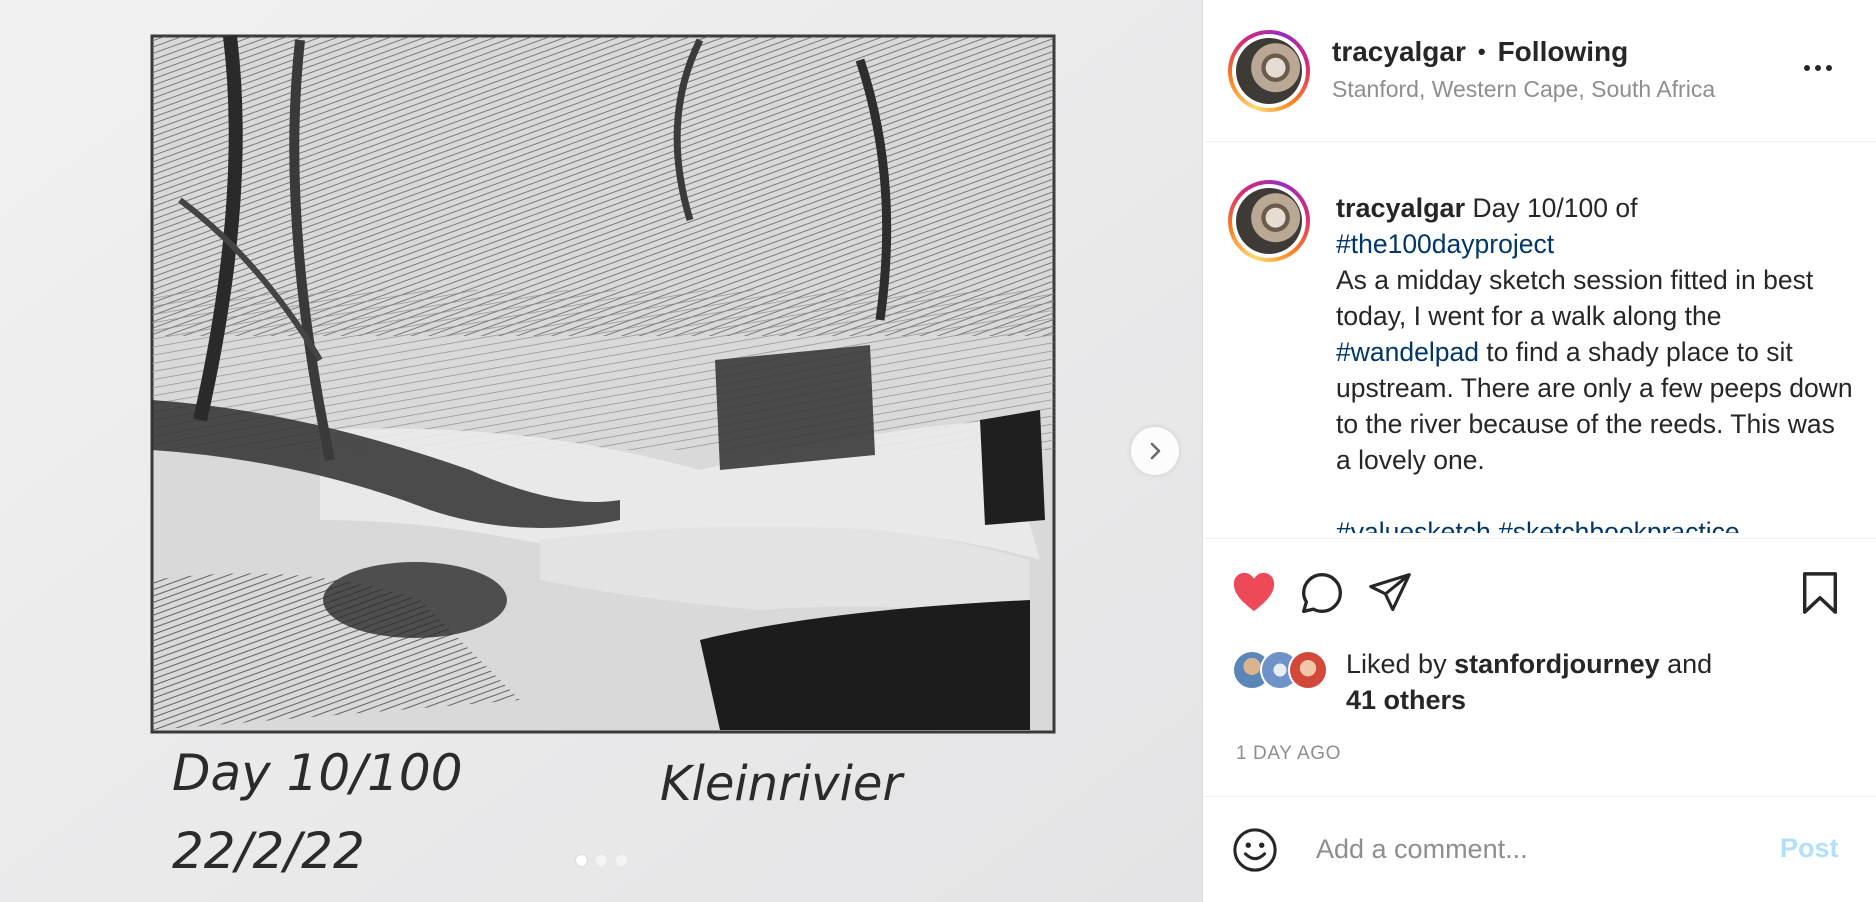 This screenshot has width=1876, height=902. What do you see at coordinates (1390, 592) in the screenshot?
I see `paper-plane-icon` at bounding box center [1390, 592].